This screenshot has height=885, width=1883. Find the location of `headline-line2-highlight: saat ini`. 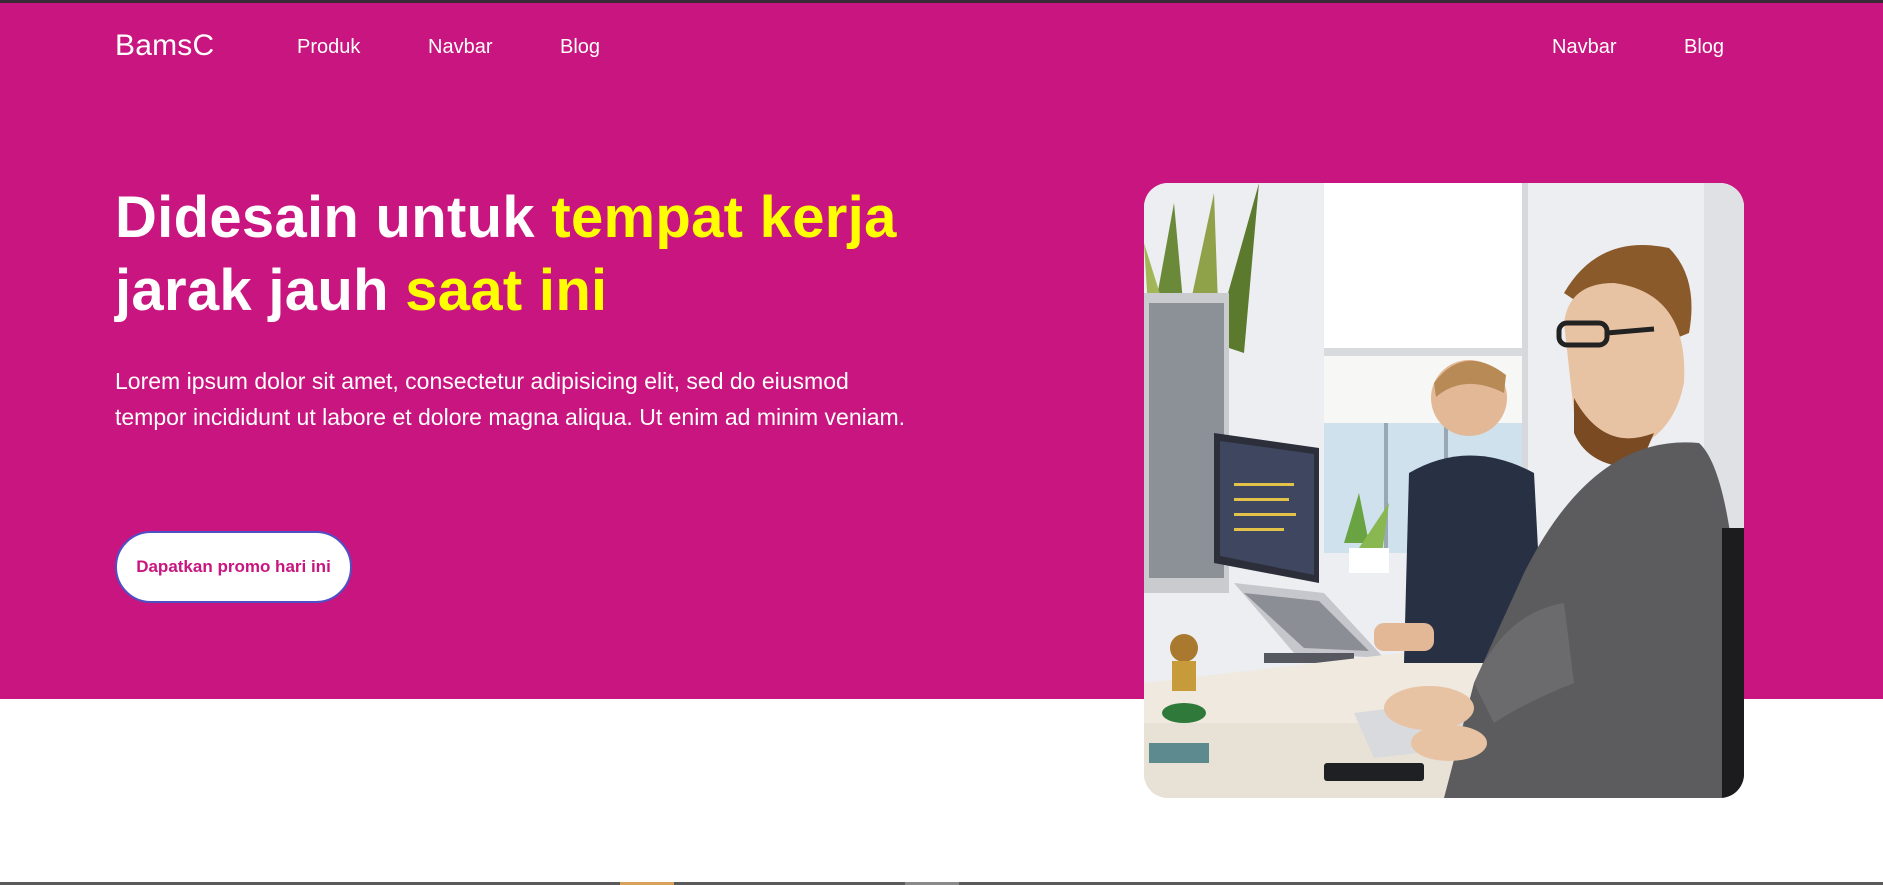

headline-line2-highlight: saat ini is located at coordinates (506, 290).